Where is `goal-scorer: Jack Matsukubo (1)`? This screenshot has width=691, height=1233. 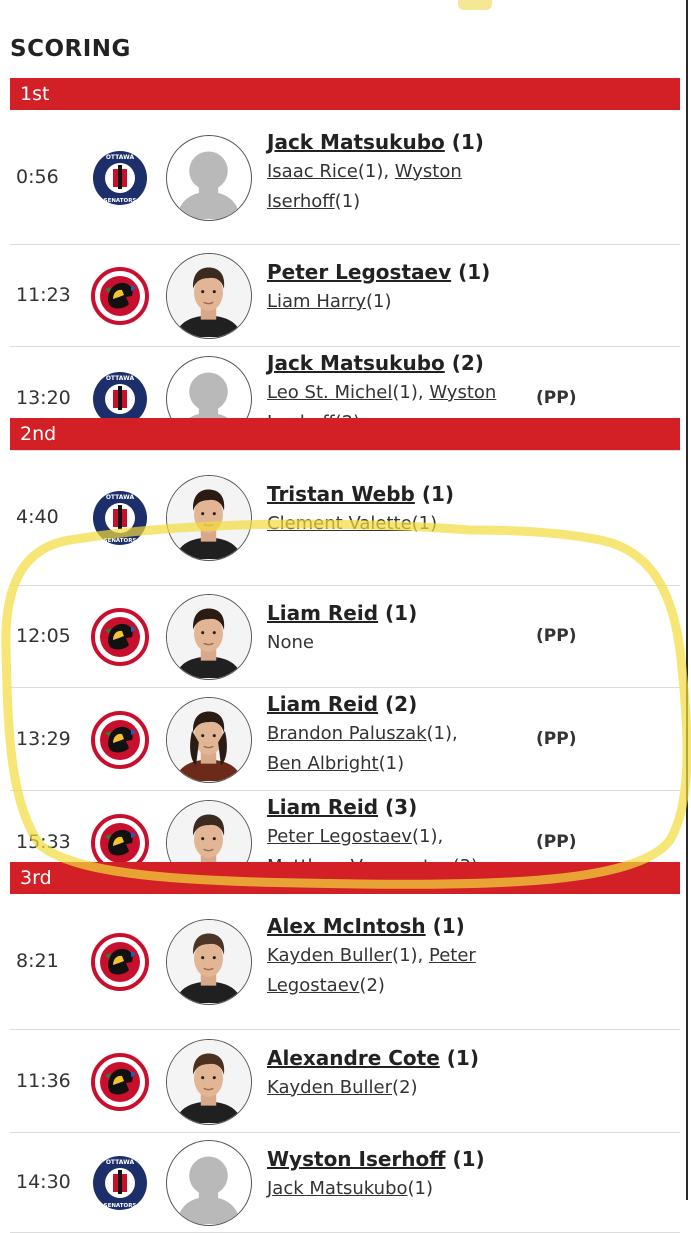 goal-scorer: Jack Matsukubo (1) is located at coordinates (375, 142).